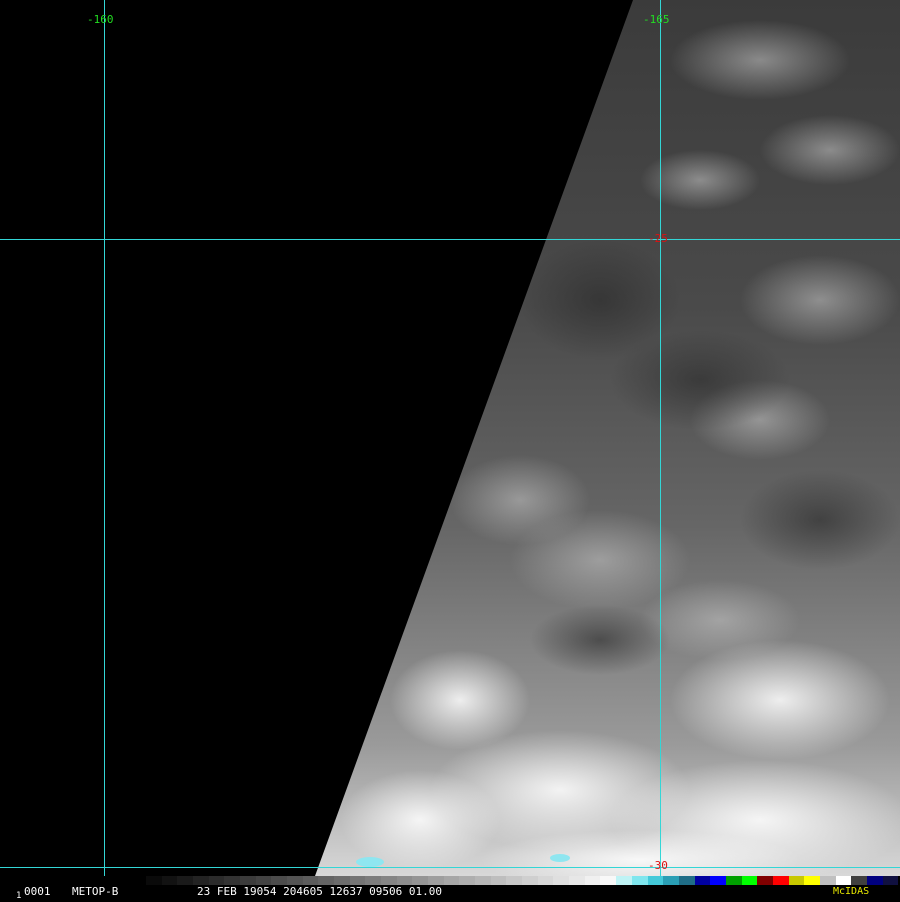  What do you see at coordinates (100, 19) in the screenshot?
I see `longitude-label-160: -160` at bounding box center [100, 19].